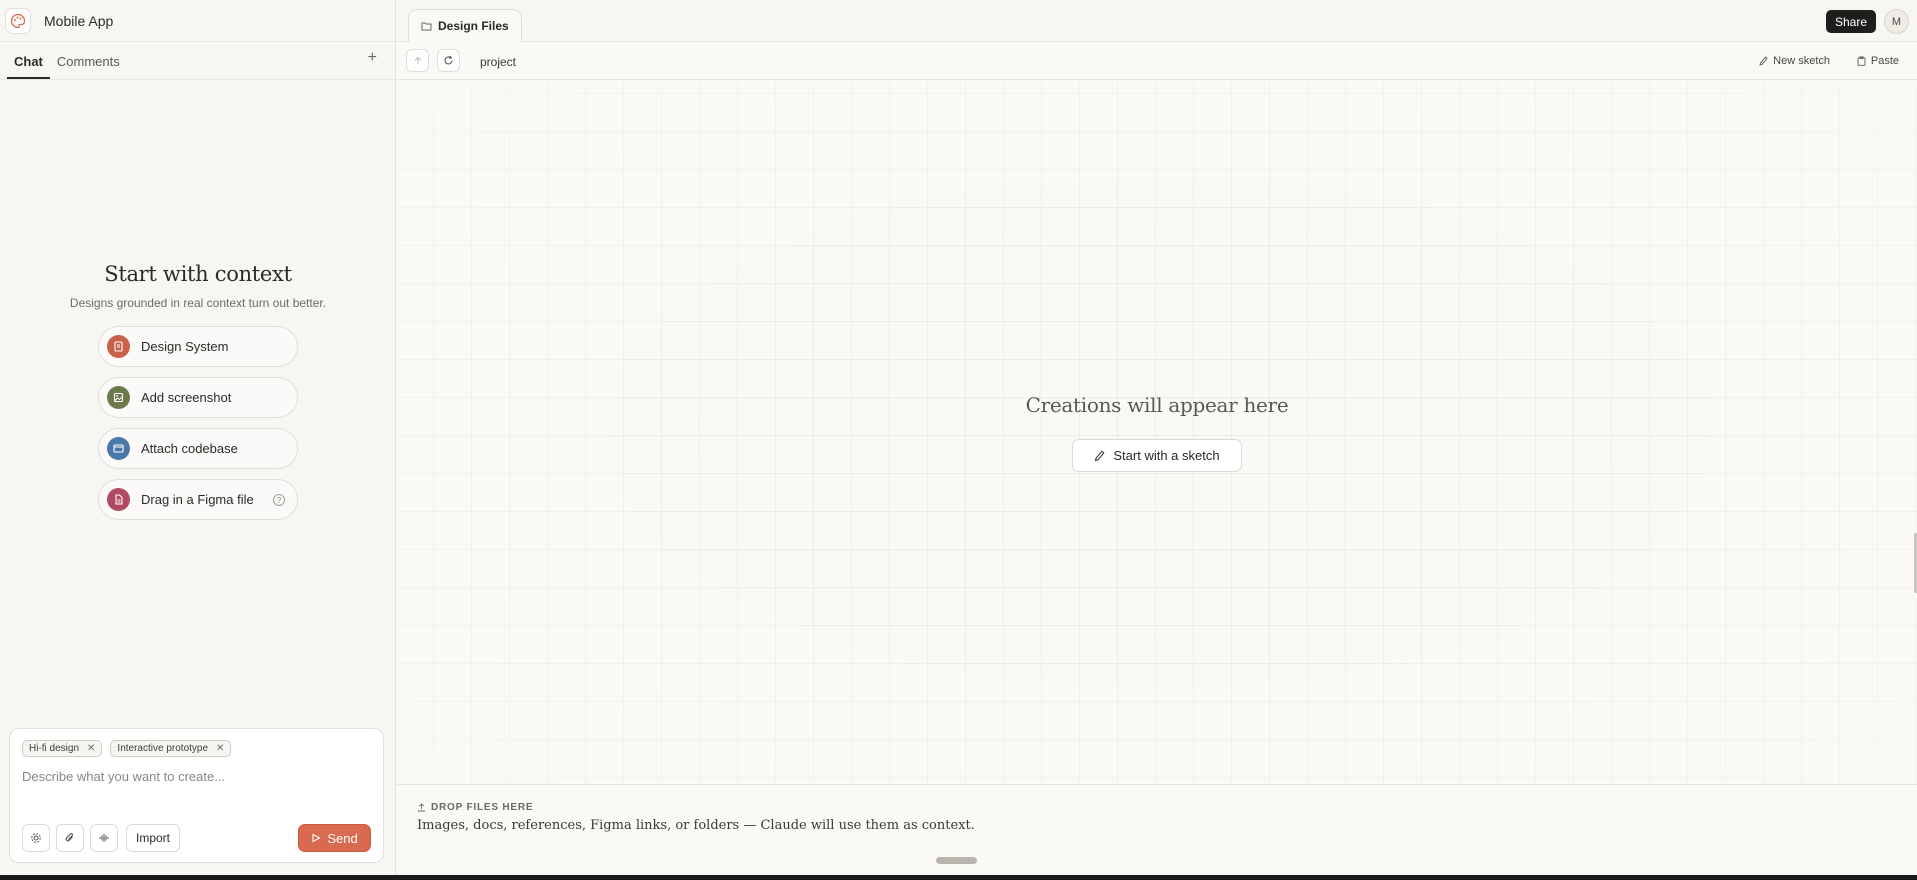 The image size is (1917, 880). I want to click on up-arrow-icon, so click(417, 60).